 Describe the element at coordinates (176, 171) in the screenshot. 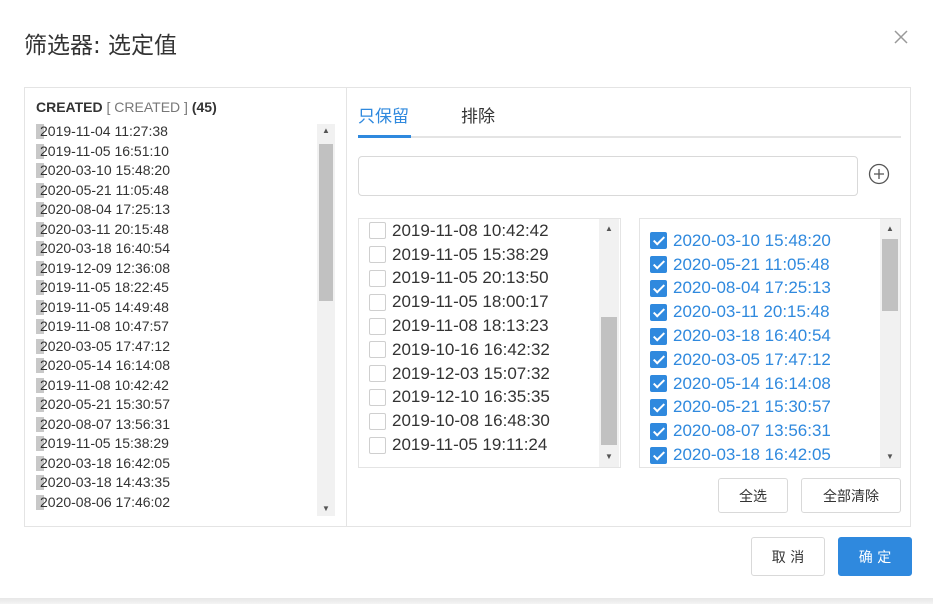

I see `field-value-item: 2020-03-10 15:48:20` at that location.